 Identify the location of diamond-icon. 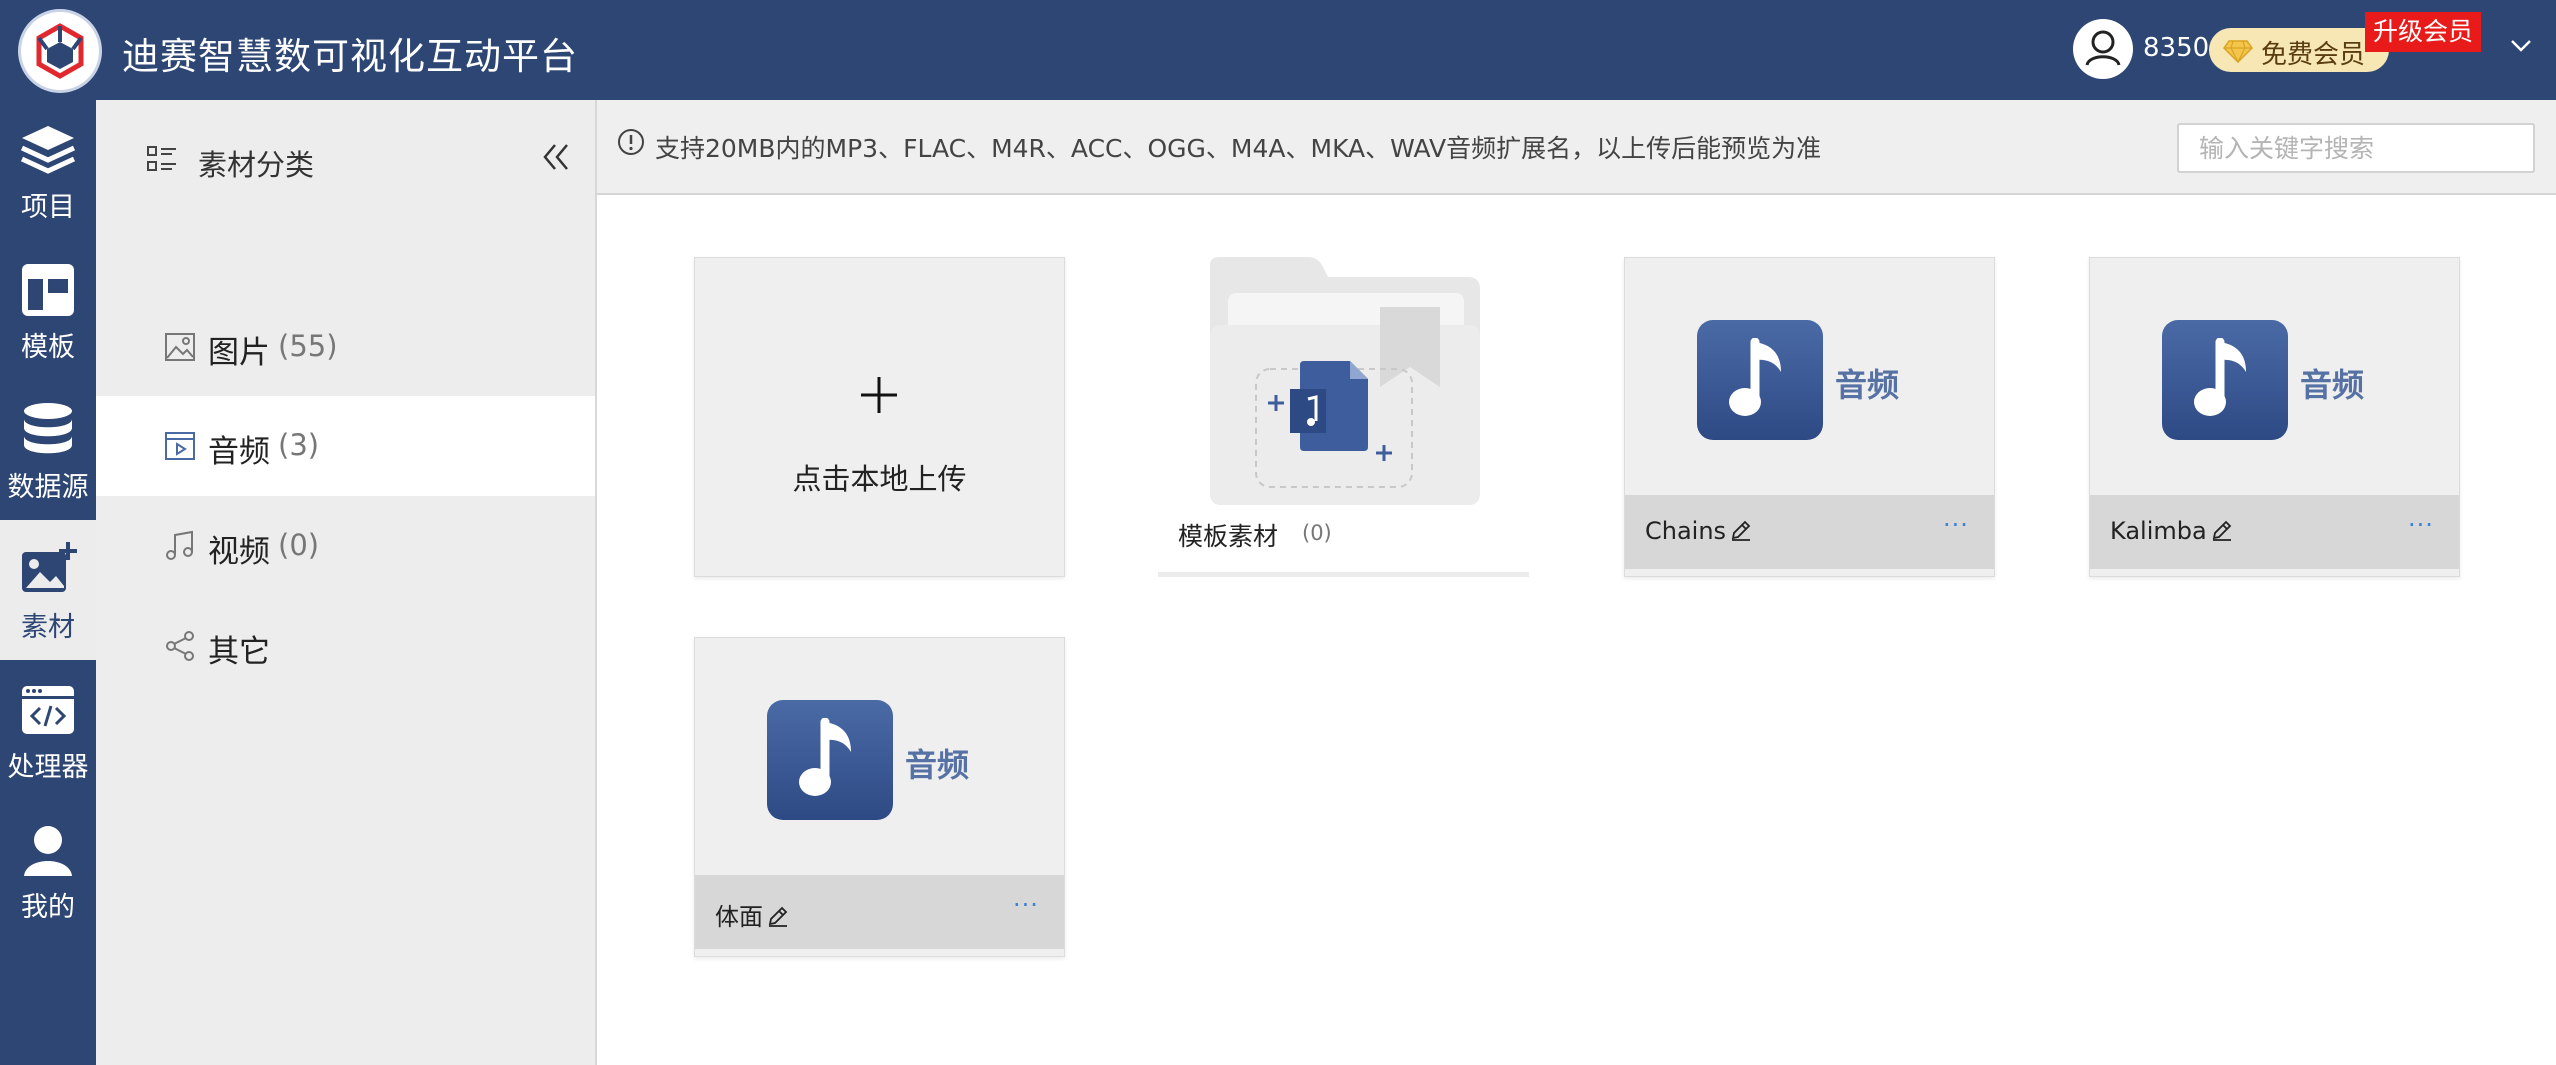
(2238, 51).